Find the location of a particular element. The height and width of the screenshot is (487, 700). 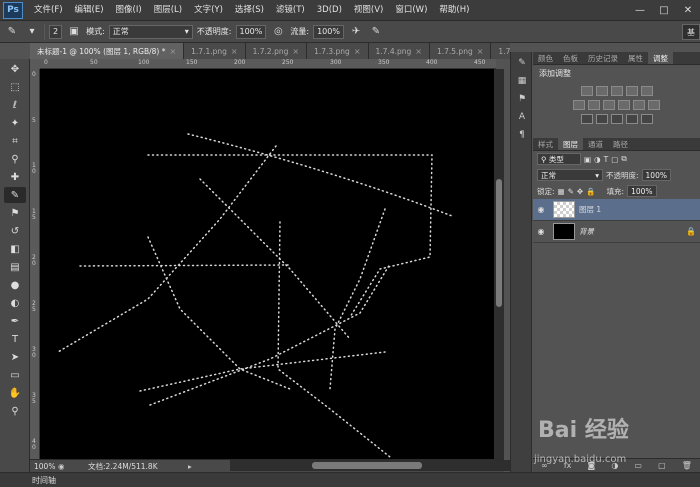

tab-paths: 路径 is located at coordinates (620, 144).